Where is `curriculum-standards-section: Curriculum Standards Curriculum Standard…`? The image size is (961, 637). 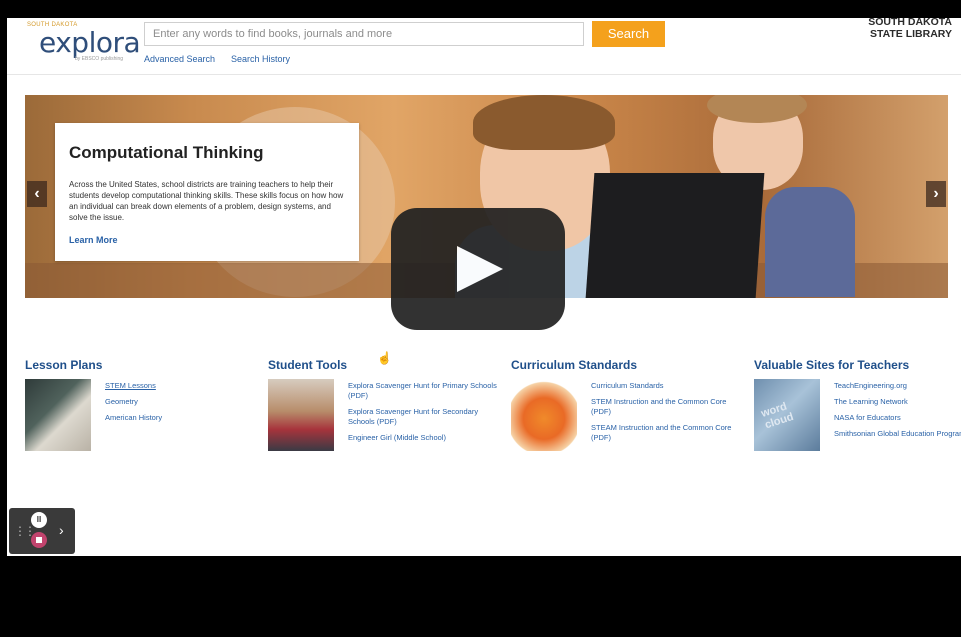 curriculum-standards-section: Curriculum Standards Curriculum Standard… is located at coordinates (626, 404).